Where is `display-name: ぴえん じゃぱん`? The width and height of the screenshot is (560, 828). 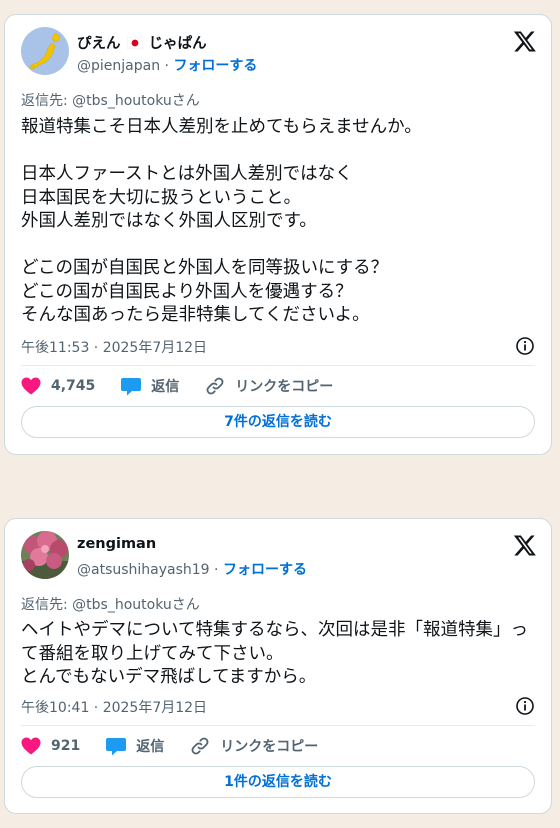
display-name: ぴえん じゃぱん is located at coordinates (142, 42).